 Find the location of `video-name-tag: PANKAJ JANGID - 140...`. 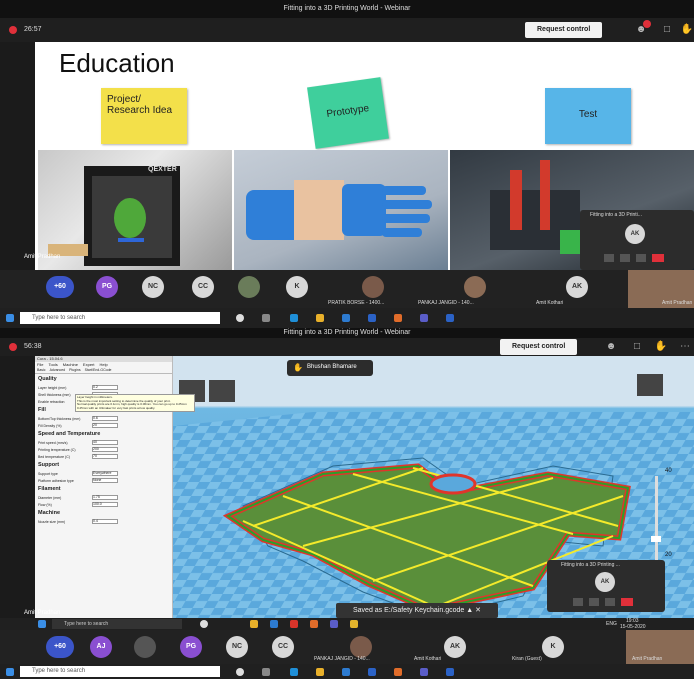

video-name-tag: PANKAJ JANGID - 140... is located at coordinates (342, 659).